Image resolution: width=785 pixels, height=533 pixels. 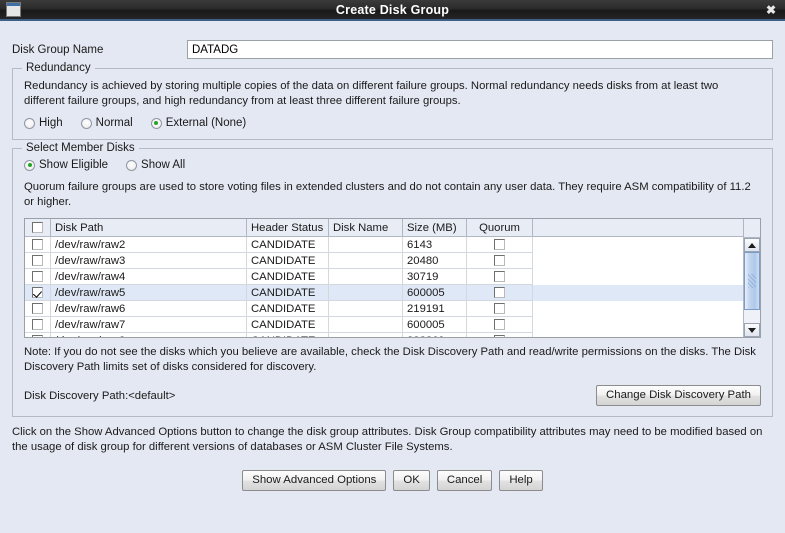 I want to click on size-mb-cell: 6143, so click(x=435, y=245).